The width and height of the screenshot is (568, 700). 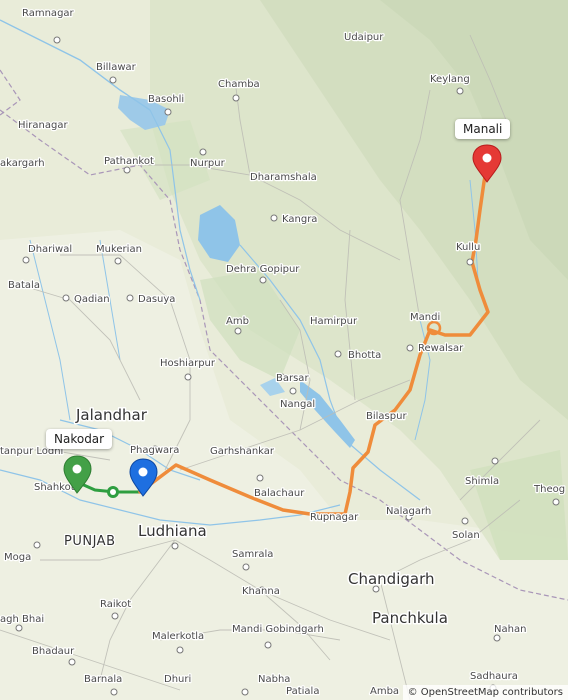 What do you see at coordinates (252, 554) in the screenshot?
I see `label-samrala: Samrala` at bounding box center [252, 554].